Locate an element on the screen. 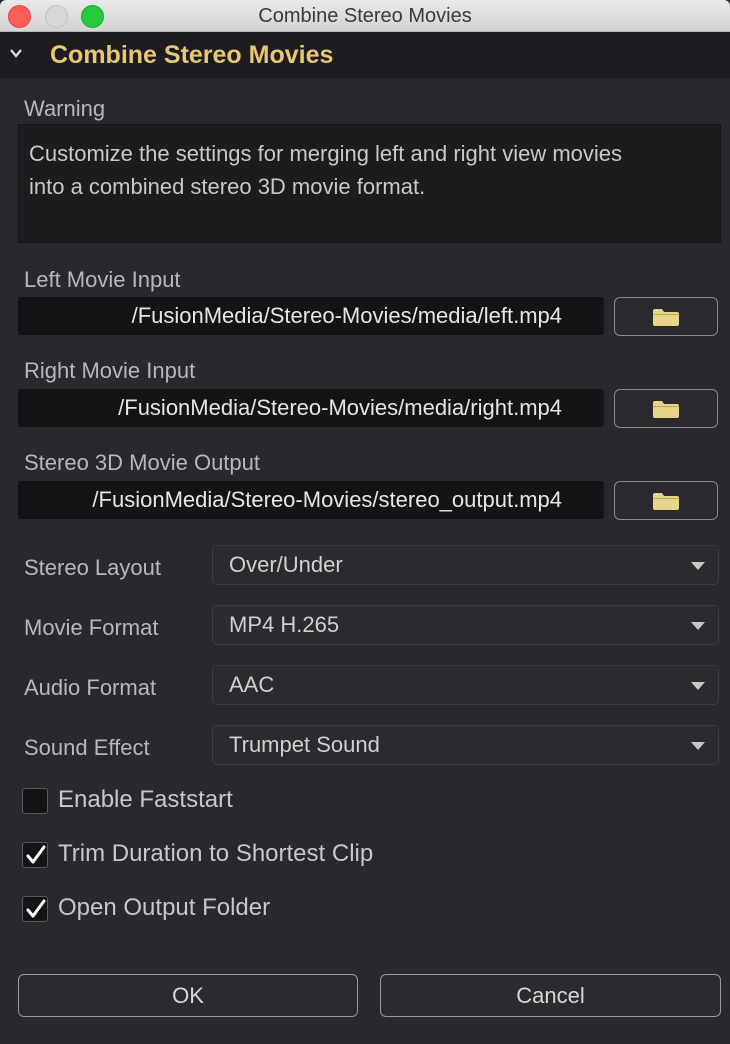  window-title: Combine Stereo Movies is located at coordinates (365, 16).